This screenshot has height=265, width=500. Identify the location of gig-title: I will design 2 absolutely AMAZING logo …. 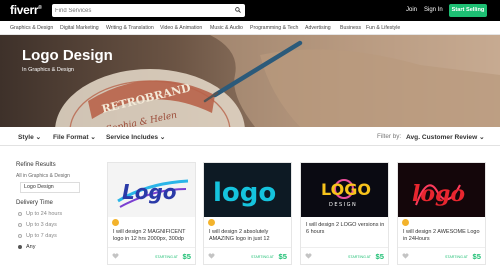
(249, 236).